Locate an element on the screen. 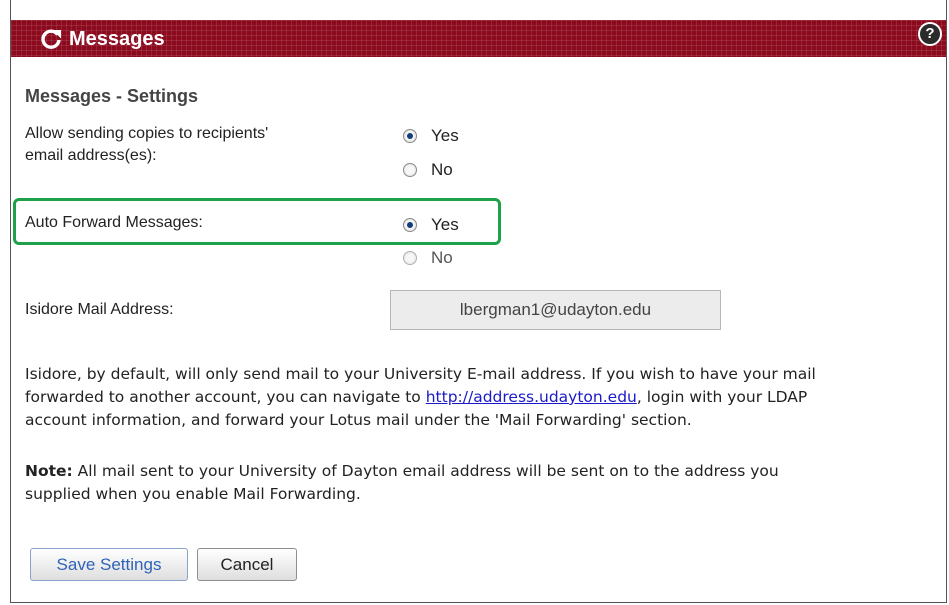  auto-forward-yes-option: Yes is located at coordinates (431, 225).